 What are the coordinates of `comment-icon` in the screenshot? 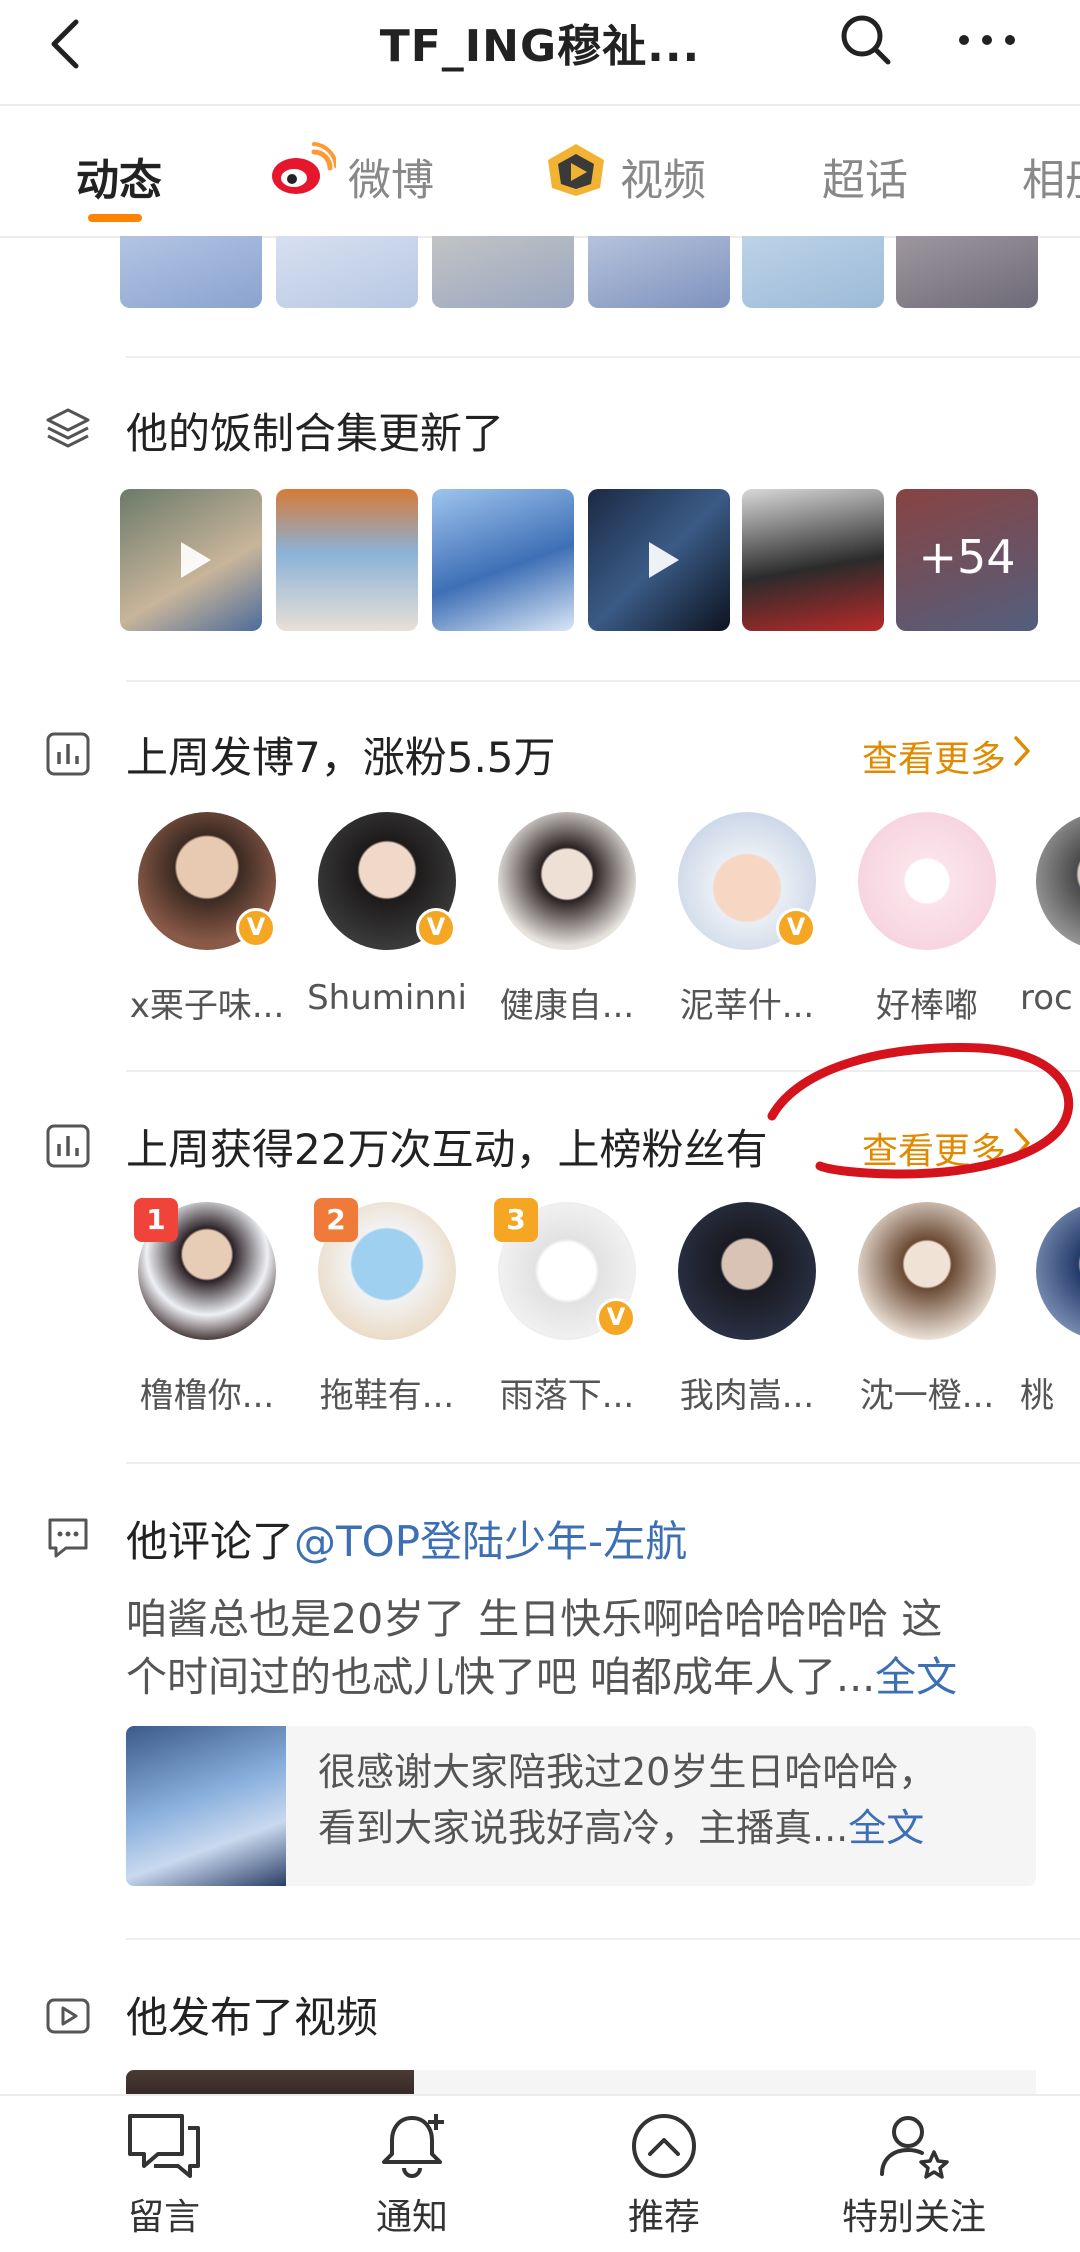 It's located at (68, 1538).